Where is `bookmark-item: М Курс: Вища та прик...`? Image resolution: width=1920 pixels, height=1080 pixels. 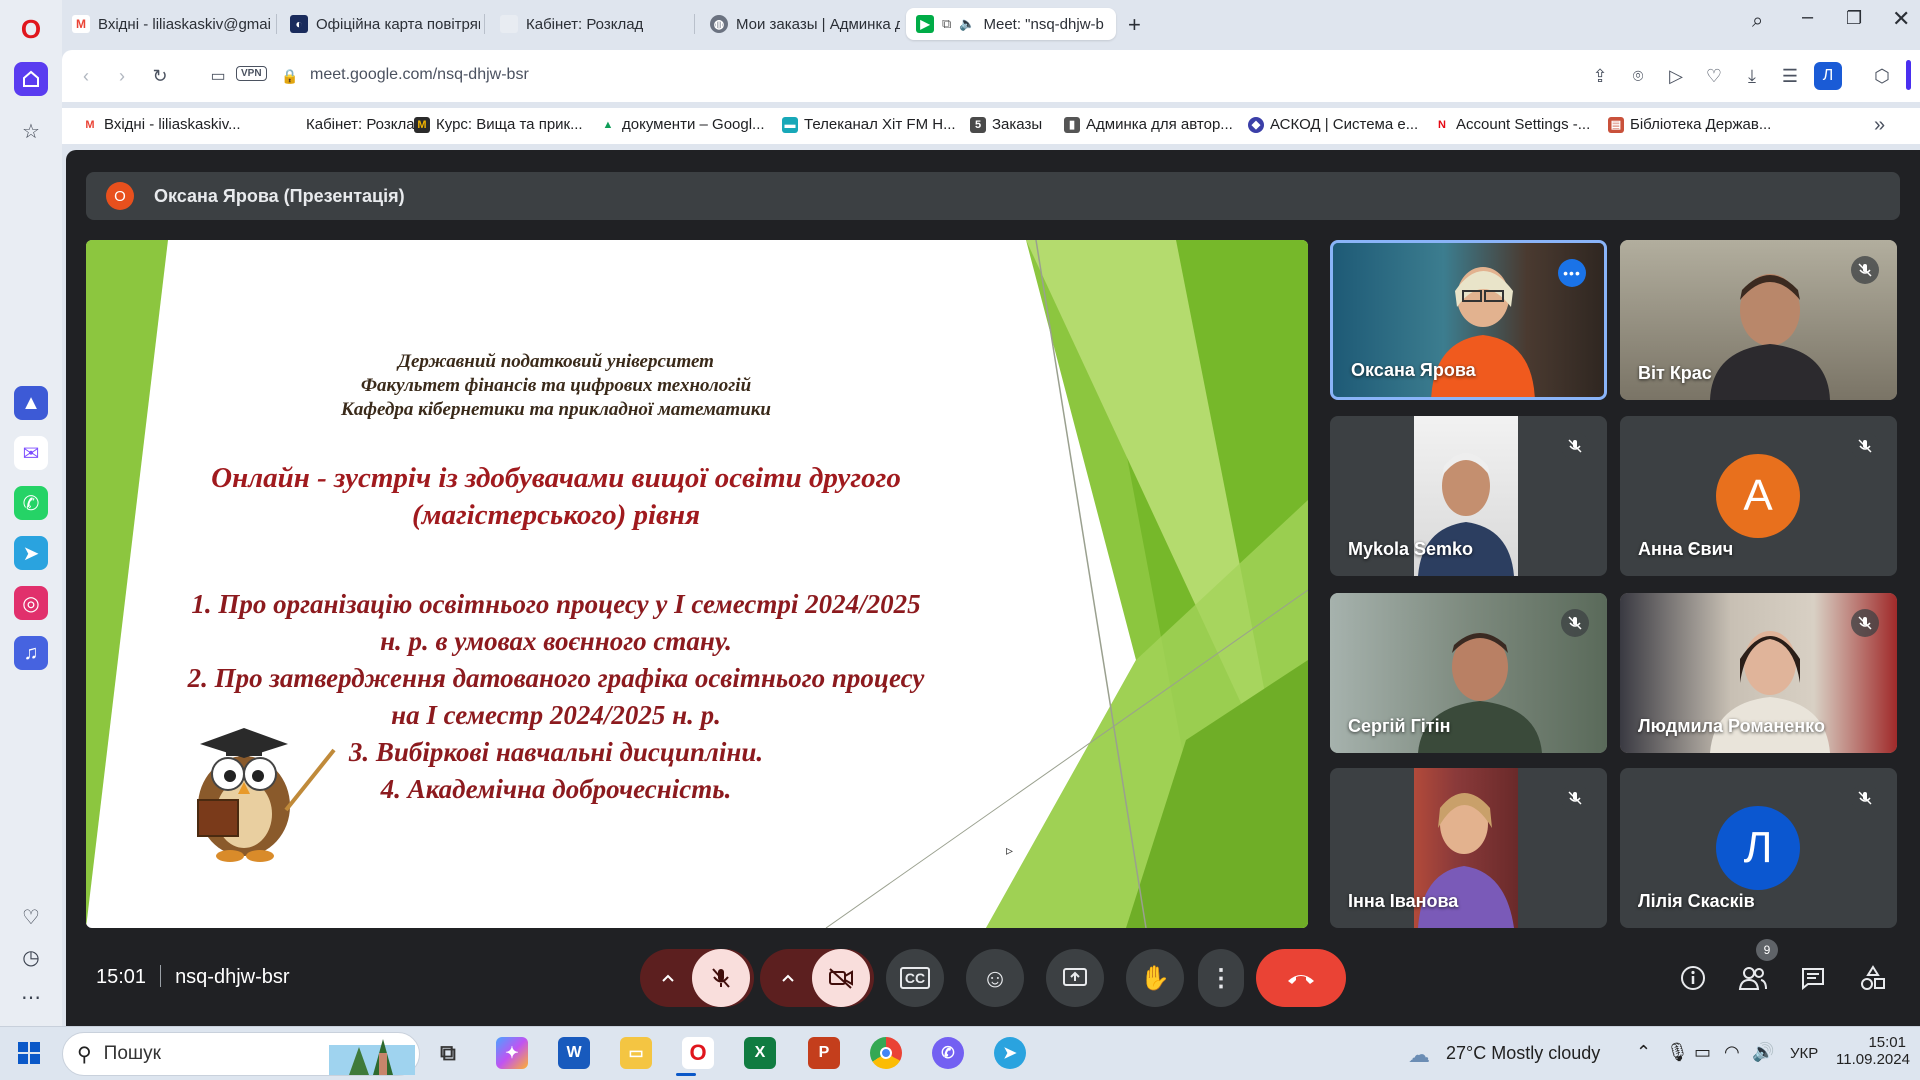 bookmark-item: М Курс: Вища та прик... is located at coordinates (498, 124).